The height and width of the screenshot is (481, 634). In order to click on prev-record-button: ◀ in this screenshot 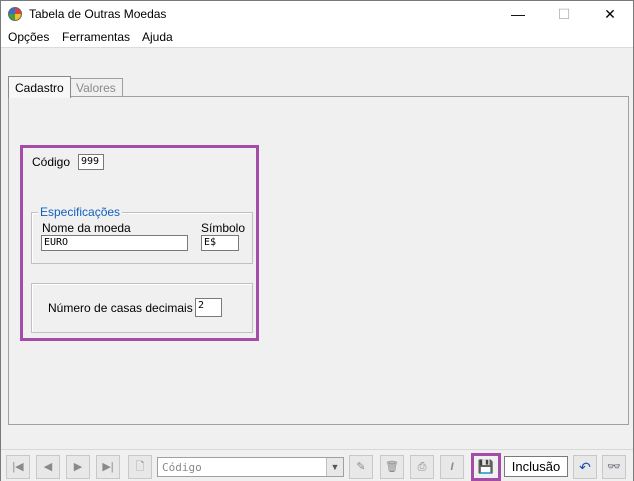, I will do `click(48, 467)`.